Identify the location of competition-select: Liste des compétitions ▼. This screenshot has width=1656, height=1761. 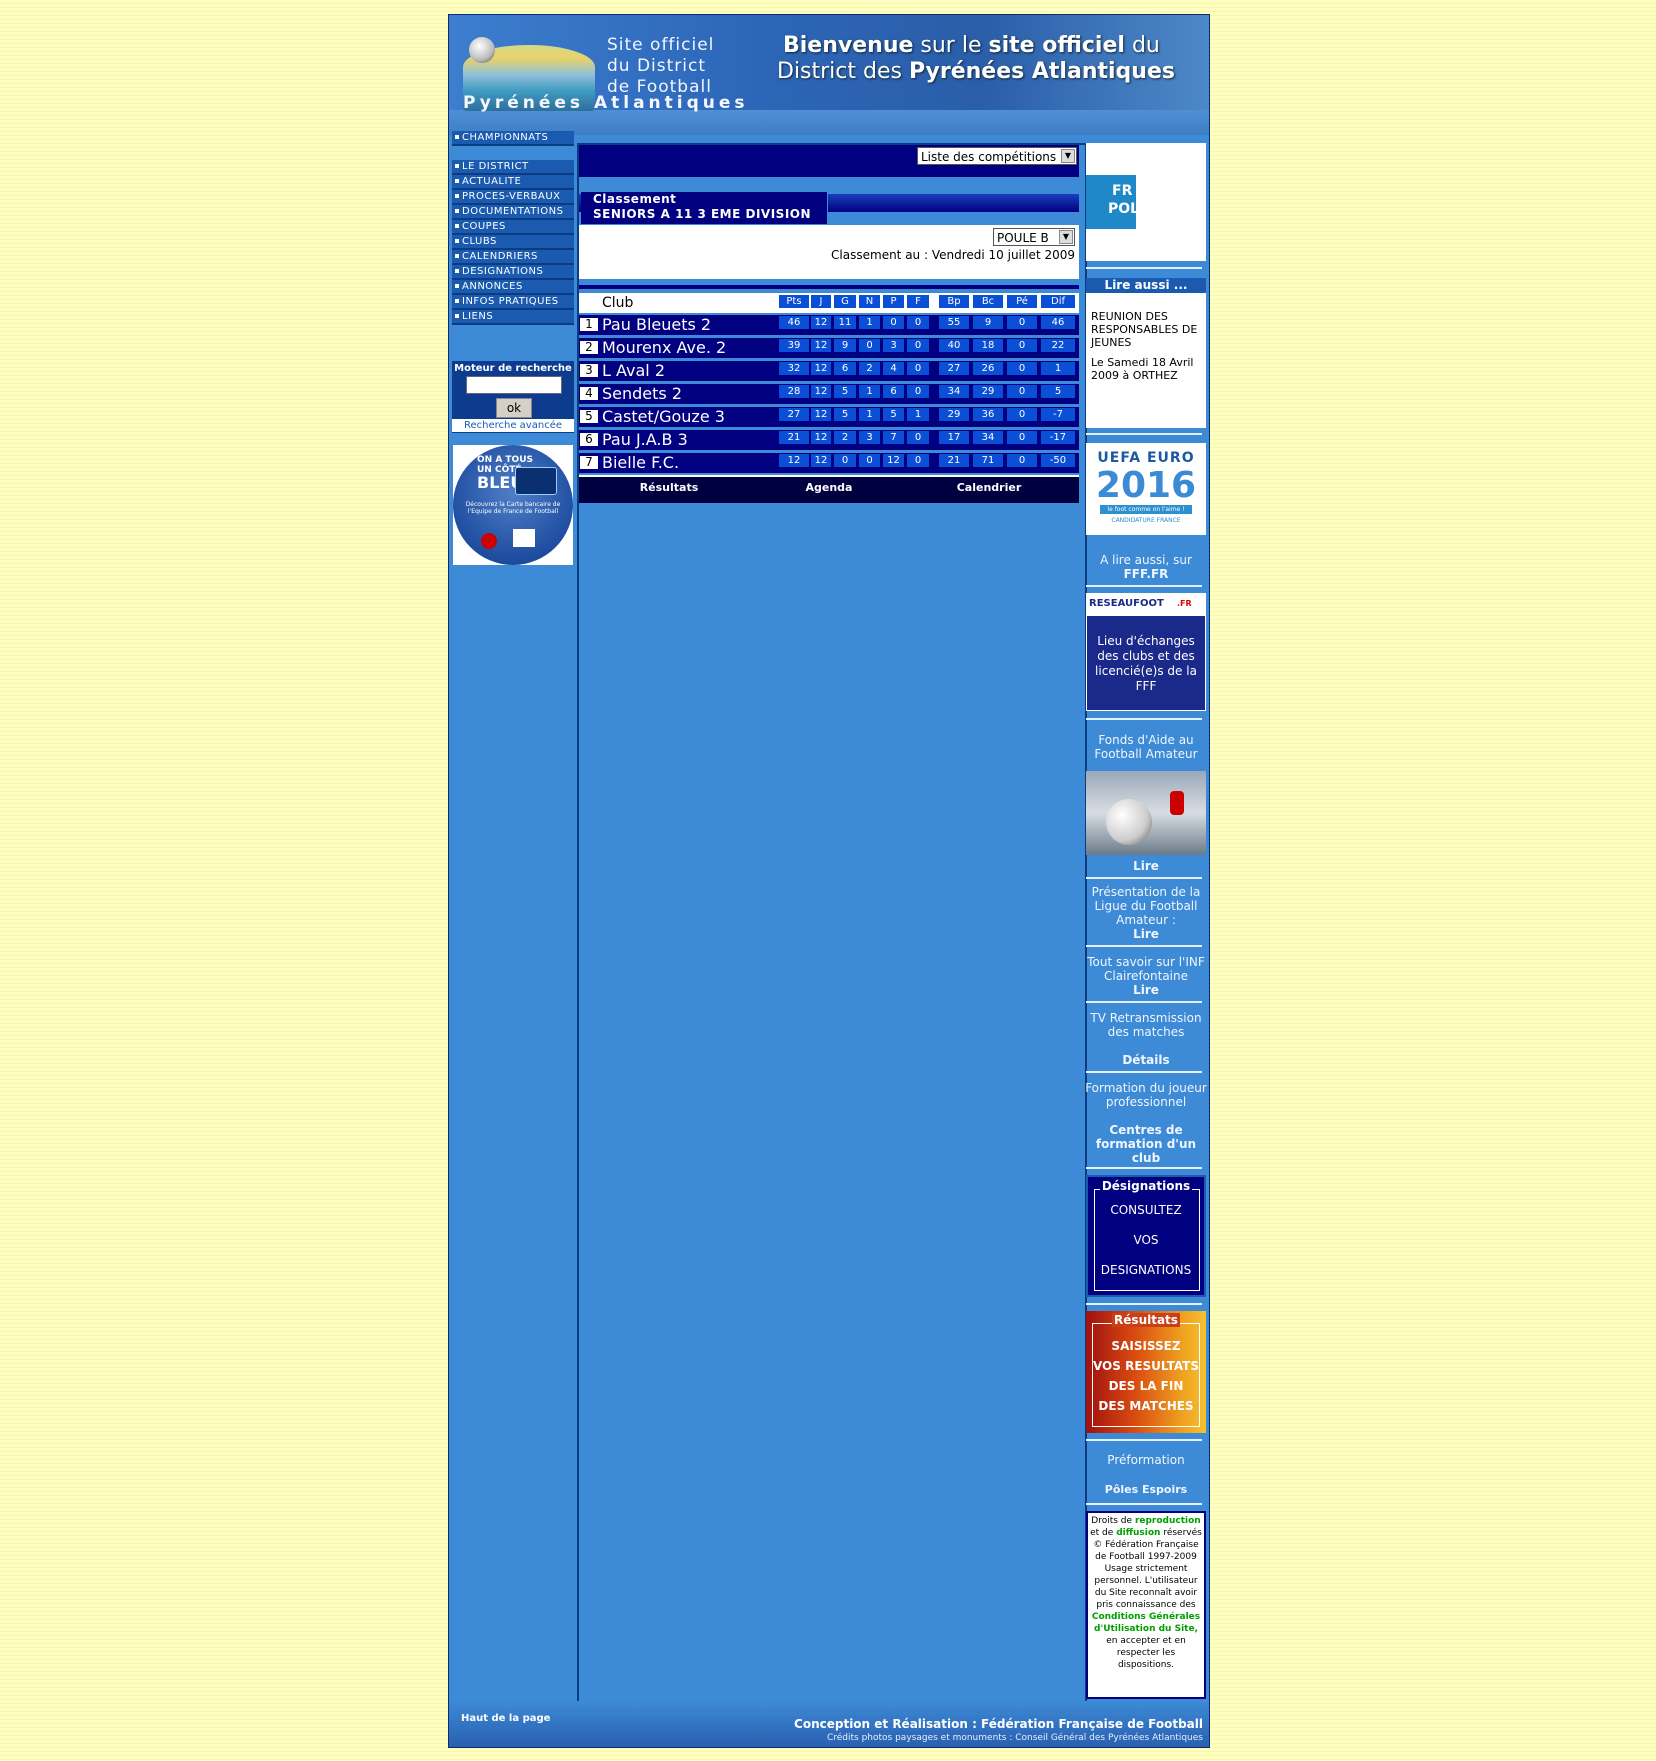
(997, 156).